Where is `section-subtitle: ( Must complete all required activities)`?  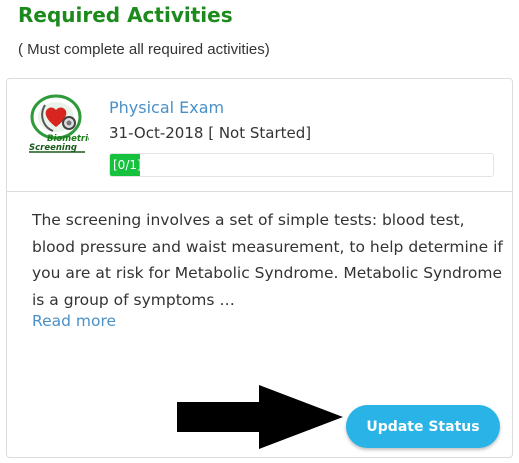
section-subtitle: ( Must complete all required activities) is located at coordinates (144, 49).